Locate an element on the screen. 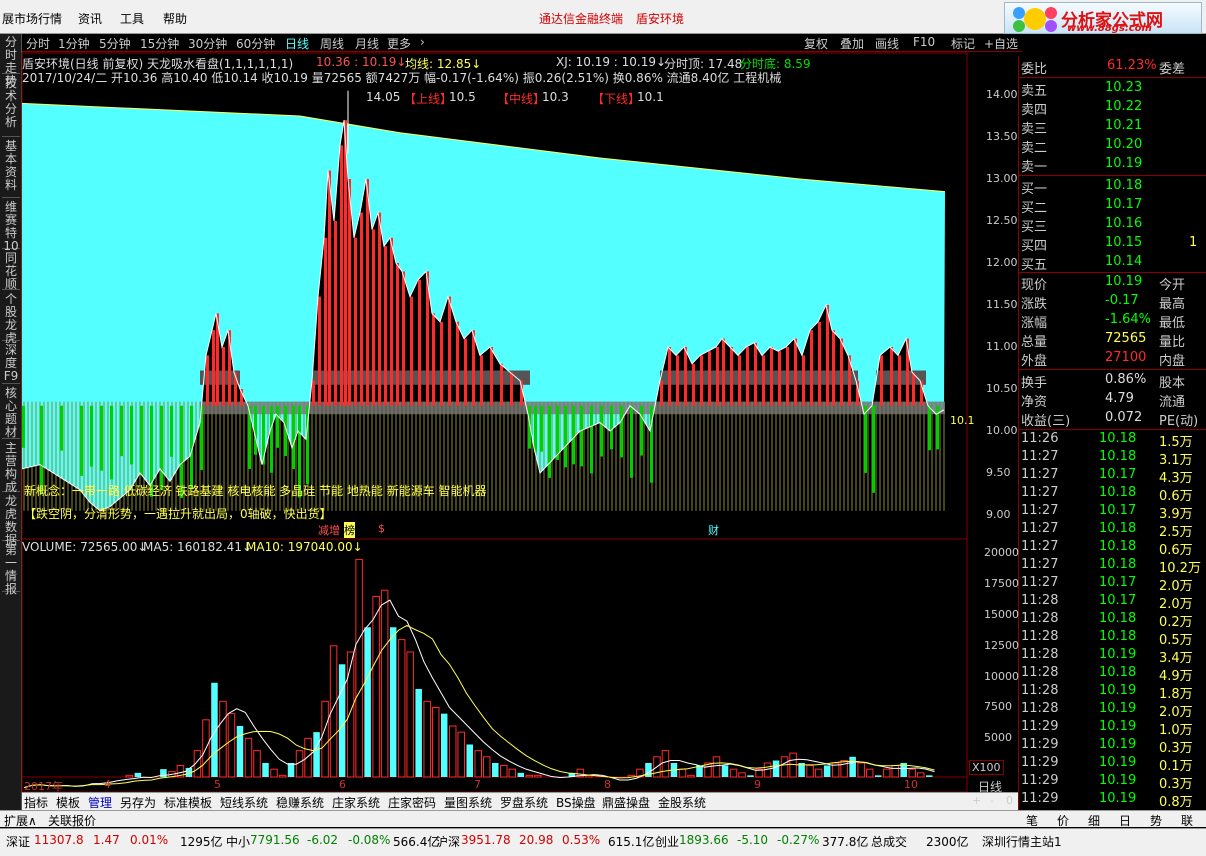 Image resolution: width=1206 pixels, height=856 pixels. volume-tick: 20000 is located at coordinates (1001, 553).